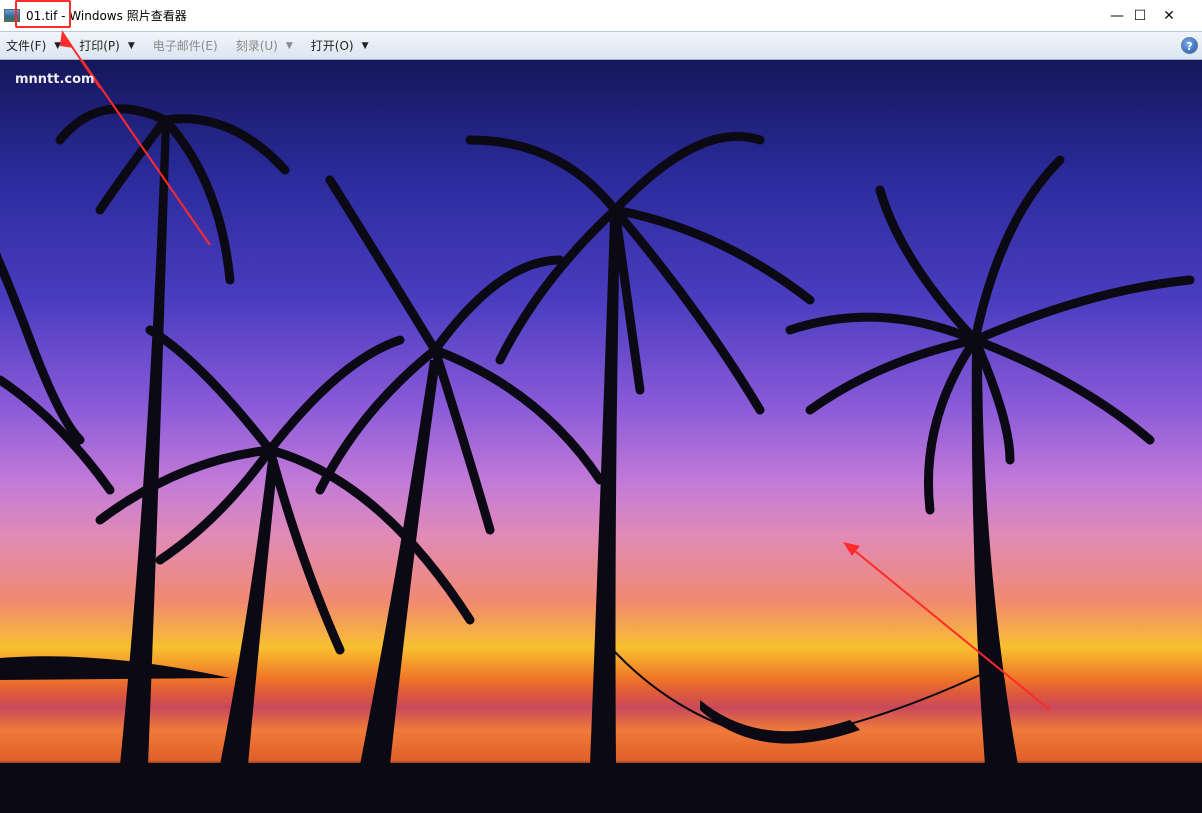 The height and width of the screenshot is (813, 1202). I want to click on menu-bar: 文件(F) ▼ 打印(P) ▼ 电子邮件(E) 刻录(U) ▼ 打开(O) ▼ ?, so click(601, 45).